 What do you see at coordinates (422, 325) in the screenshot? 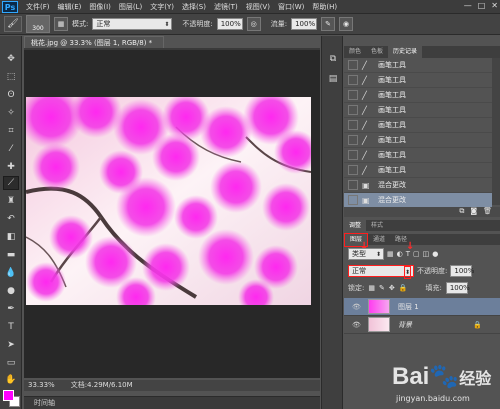
I see `layer-row: 👁 背景 🔒` at bounding box center [422, 325].